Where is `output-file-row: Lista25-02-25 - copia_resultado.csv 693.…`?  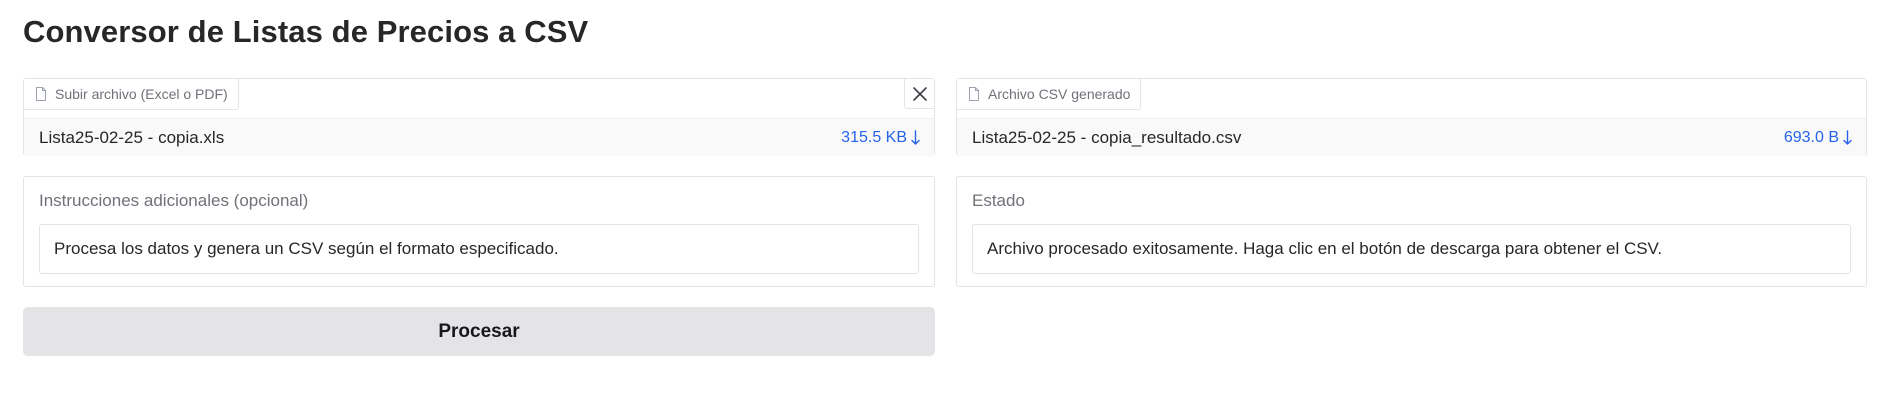 output-file-row: Lista25-02-25 - copia_resultado.csv 693.… is located at coordinates (1411, 137).